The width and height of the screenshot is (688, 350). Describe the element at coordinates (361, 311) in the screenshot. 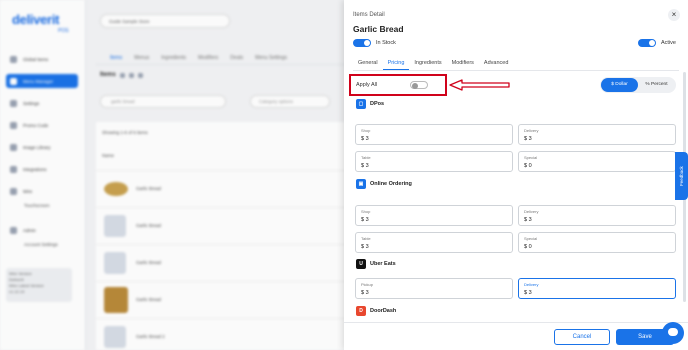

I see `doordash-icon: D` at that location.